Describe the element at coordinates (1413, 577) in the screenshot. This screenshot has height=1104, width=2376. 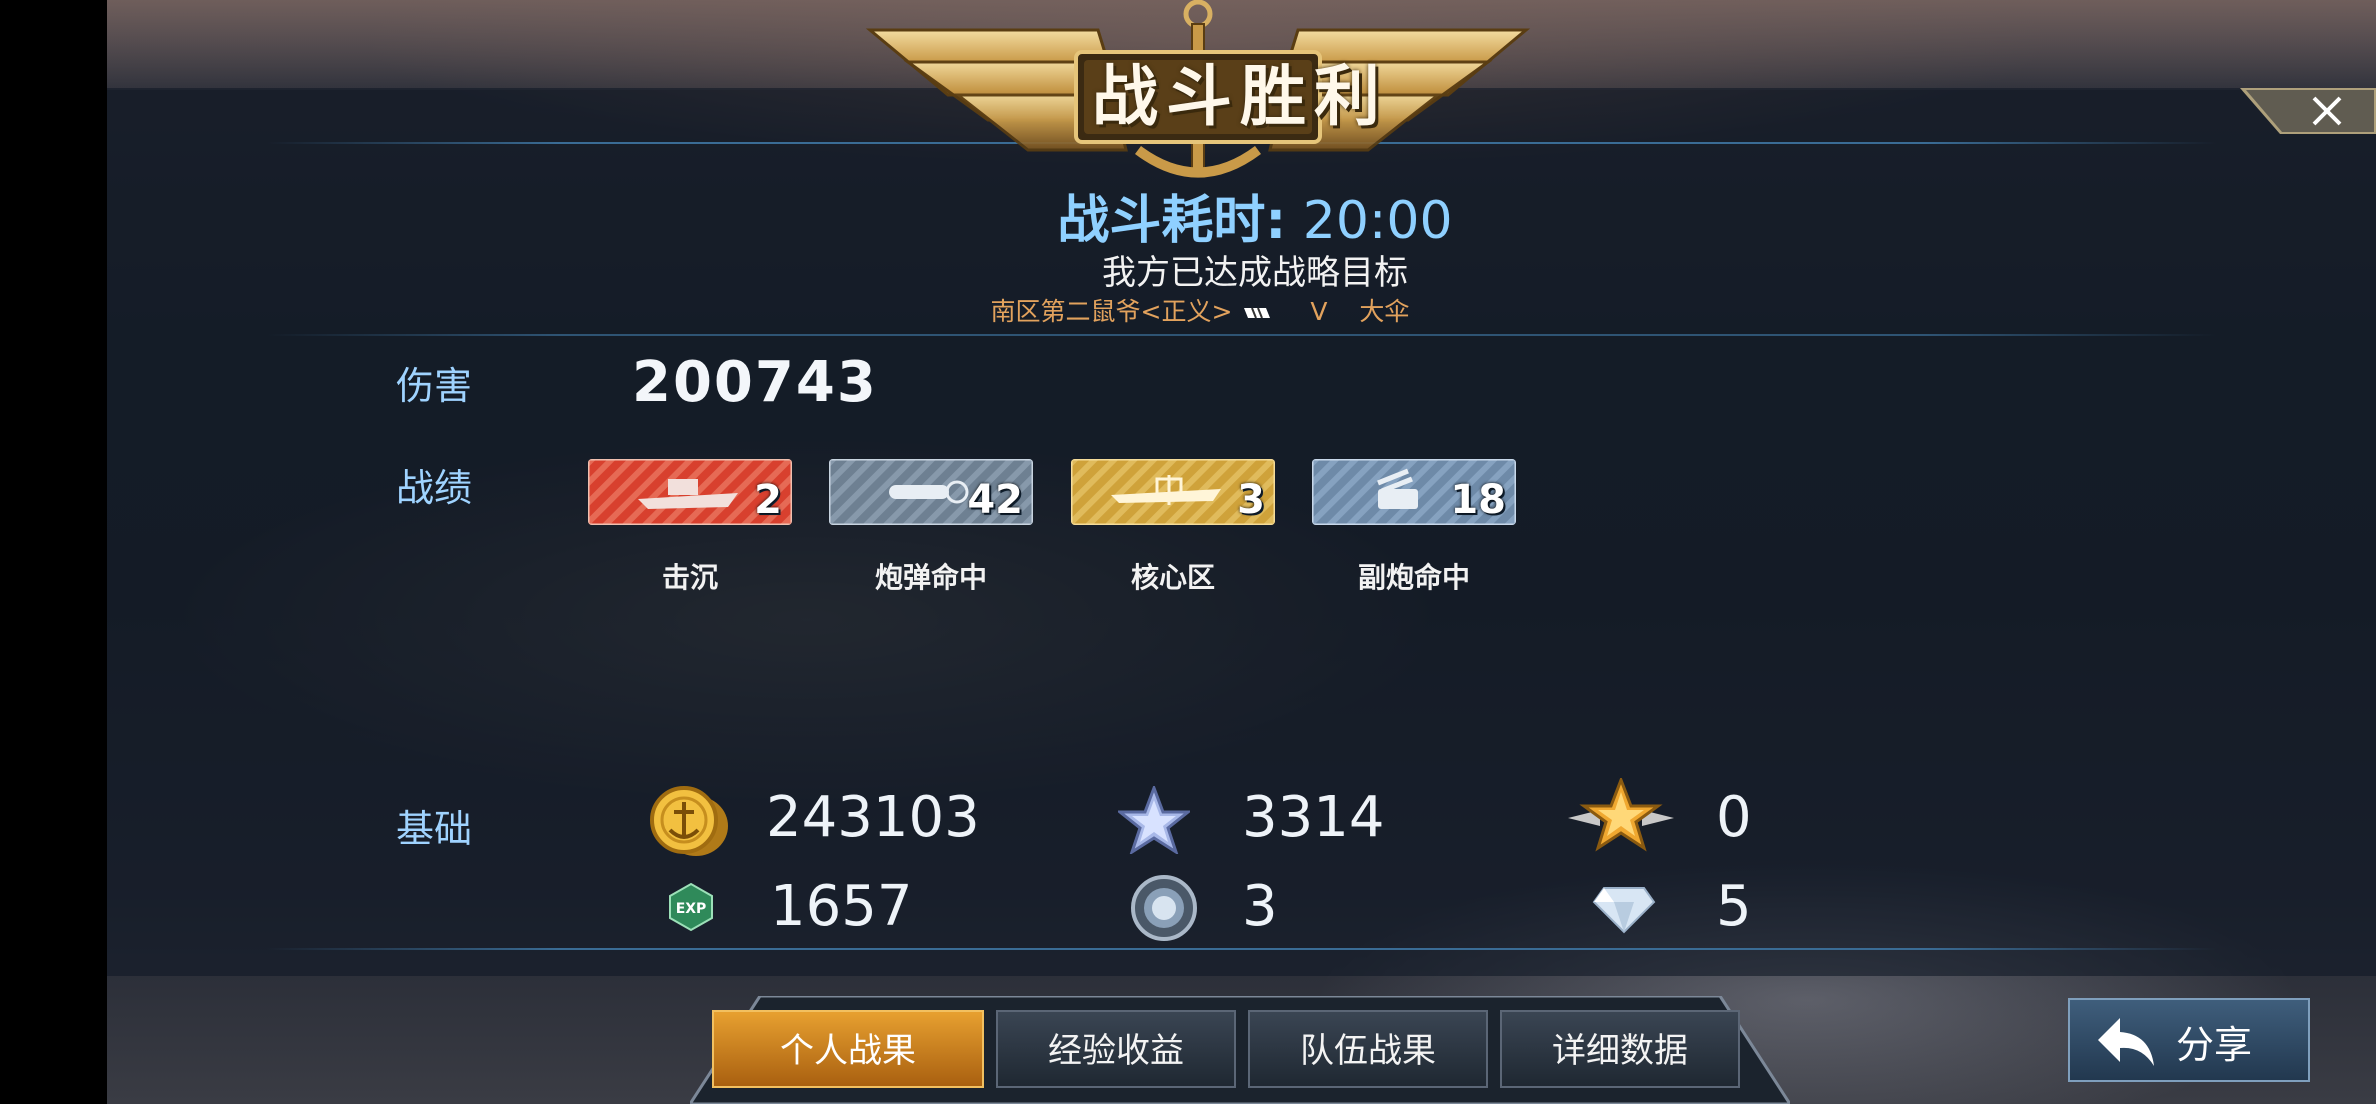
I see `medal-secondary-gun-label: 副炮命中` at that location.